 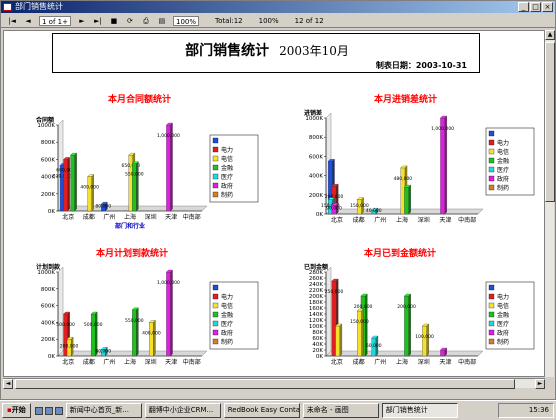 I want to click on quick-launch, so click(x=48, y=410).